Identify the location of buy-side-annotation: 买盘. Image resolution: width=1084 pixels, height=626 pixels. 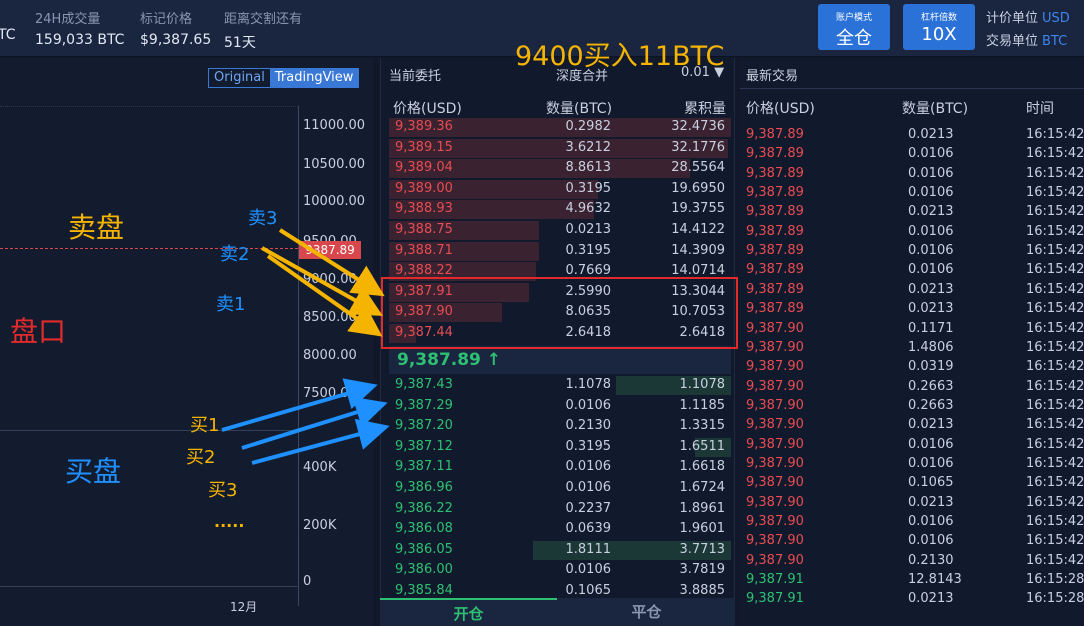
(93, 471).